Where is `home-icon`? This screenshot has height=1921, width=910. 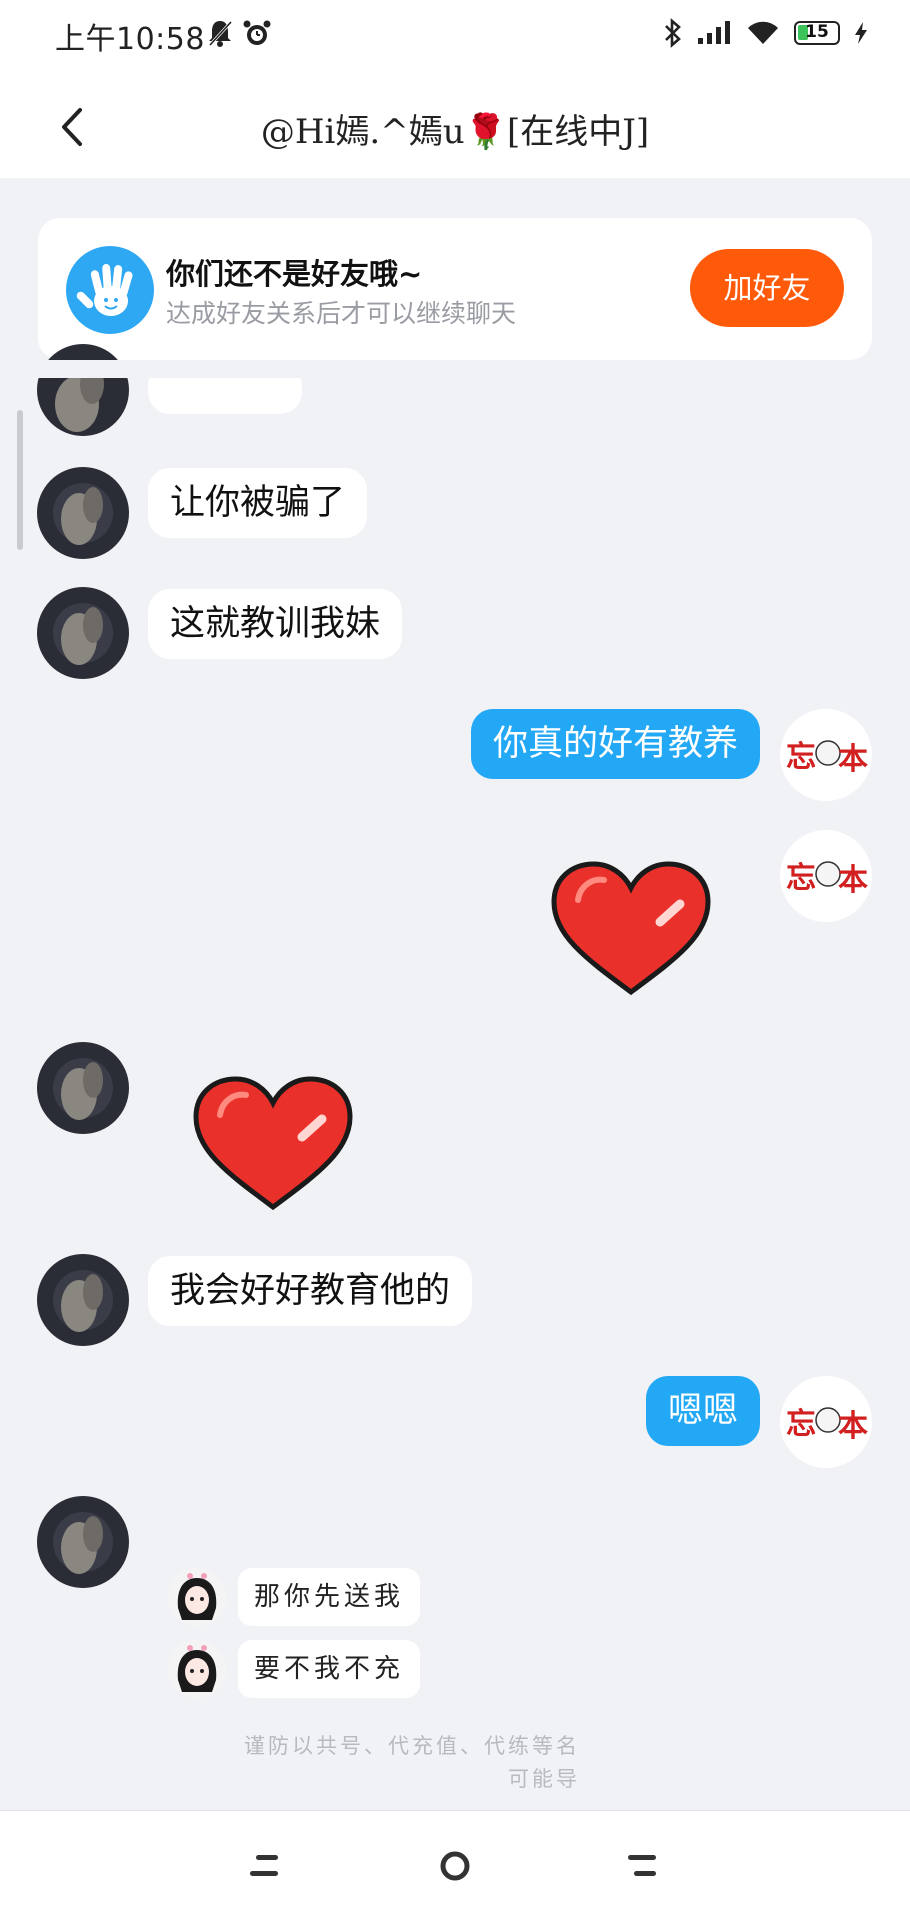 home-icon is located at coordinates (455, 1866).